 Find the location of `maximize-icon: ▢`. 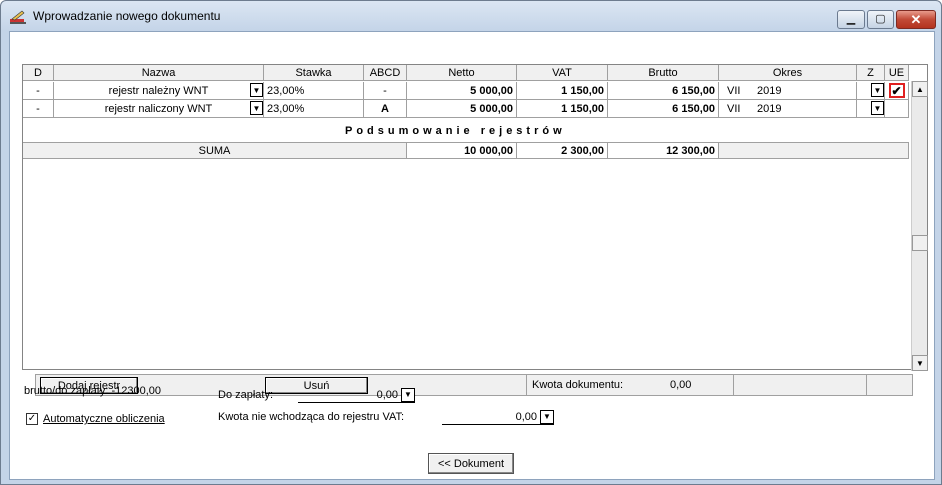

maximize-icon: ▢ is located at coordinates (880, 19).